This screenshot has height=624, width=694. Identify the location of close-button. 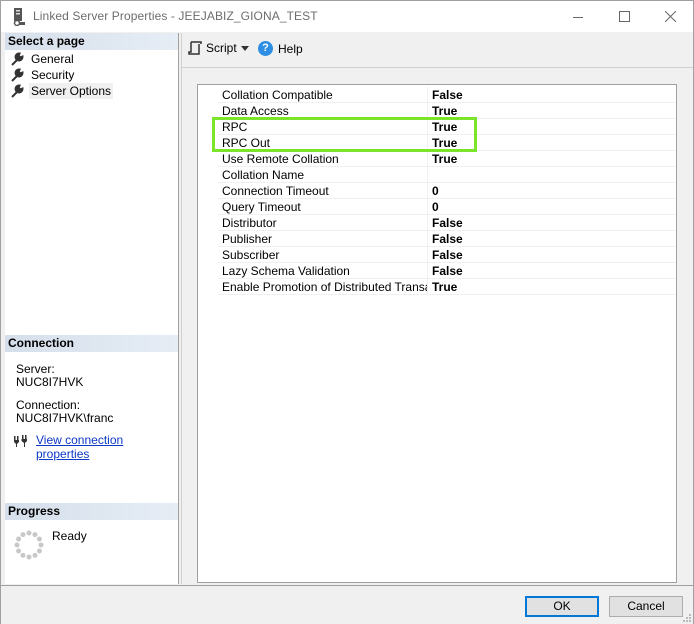
(670, 16).